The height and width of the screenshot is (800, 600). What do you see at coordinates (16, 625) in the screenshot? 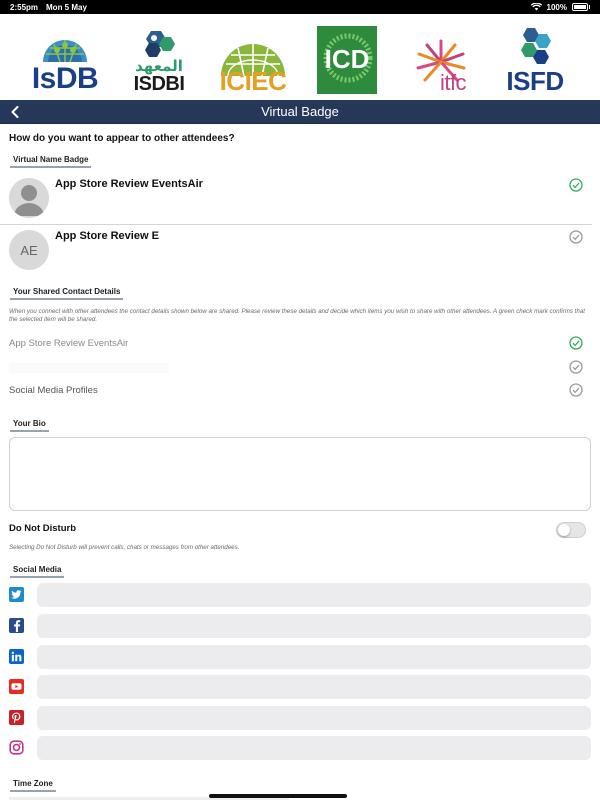
I see `facebook-icon` at bounding box center [16, 625].